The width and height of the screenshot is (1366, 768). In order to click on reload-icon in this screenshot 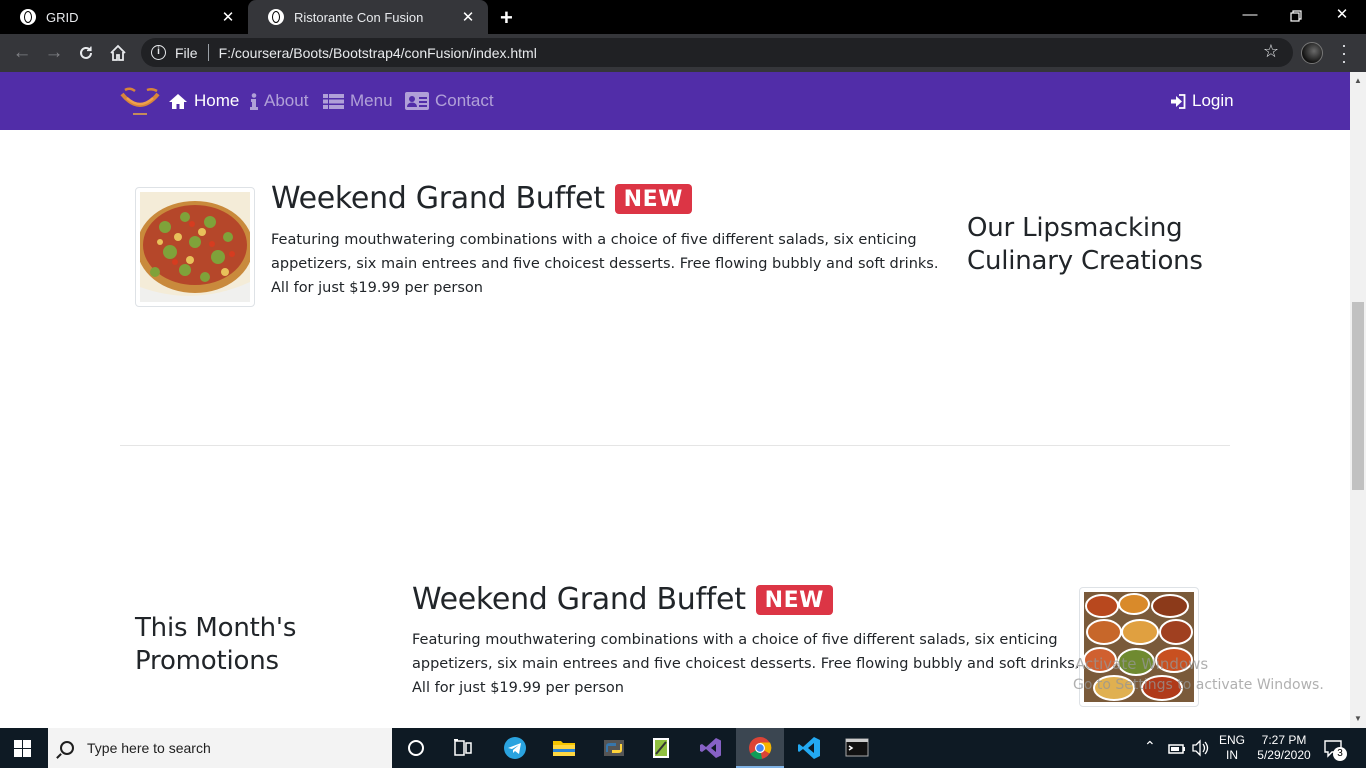, I will do `click(86, 53)`.